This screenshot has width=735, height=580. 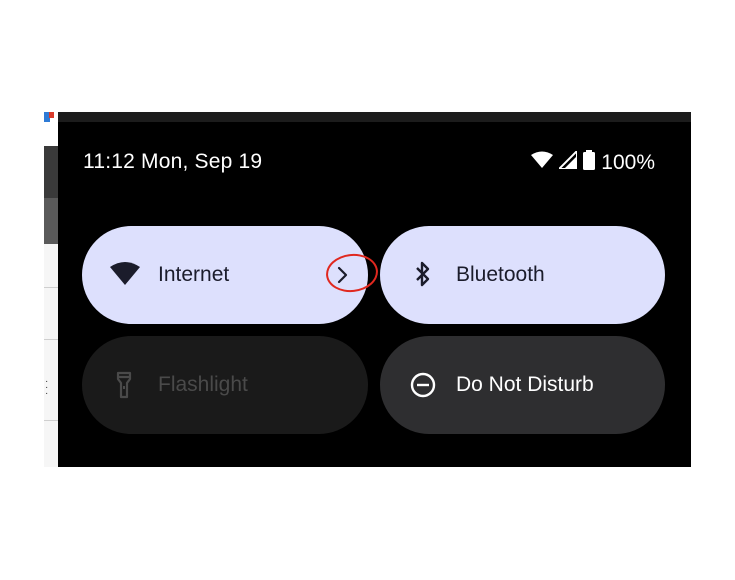 What do you see at coordinates (628, 162) in the screenshot?
I see `battery-percent: 100%` at bounding box center [628, 162].